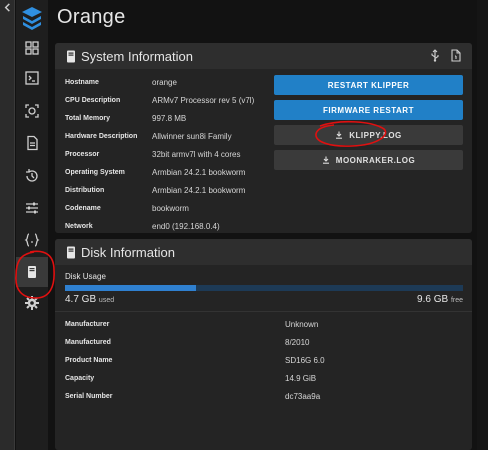 This screenshot has width=488, height=450. I want to click on restart-klipper-button: RESTART KLIPPER, so click(368, 85).